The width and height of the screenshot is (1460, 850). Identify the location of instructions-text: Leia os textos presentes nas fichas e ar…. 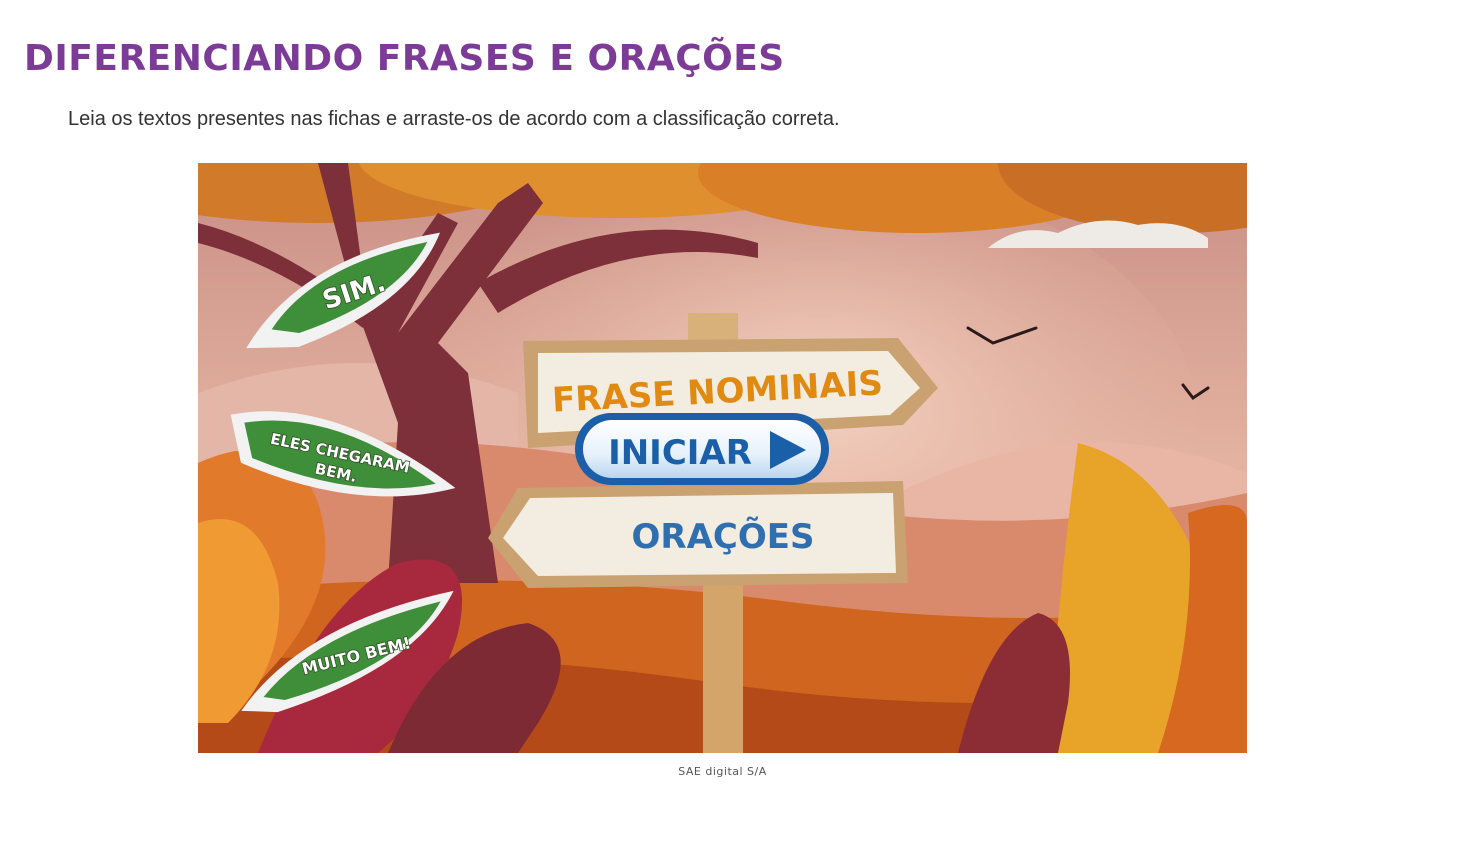
(454, 119).